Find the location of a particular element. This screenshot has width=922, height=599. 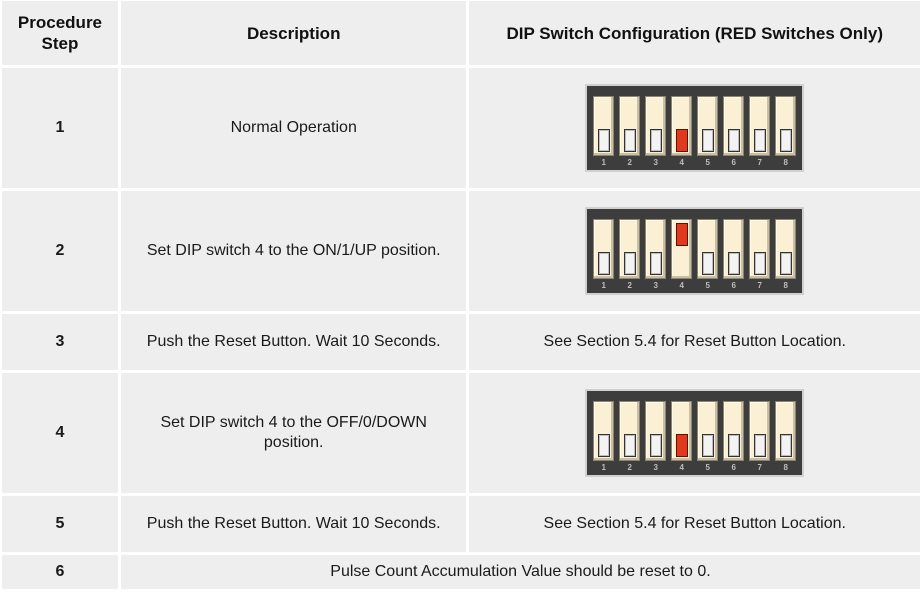

header-description: Description is located at coordinates (293, 33).